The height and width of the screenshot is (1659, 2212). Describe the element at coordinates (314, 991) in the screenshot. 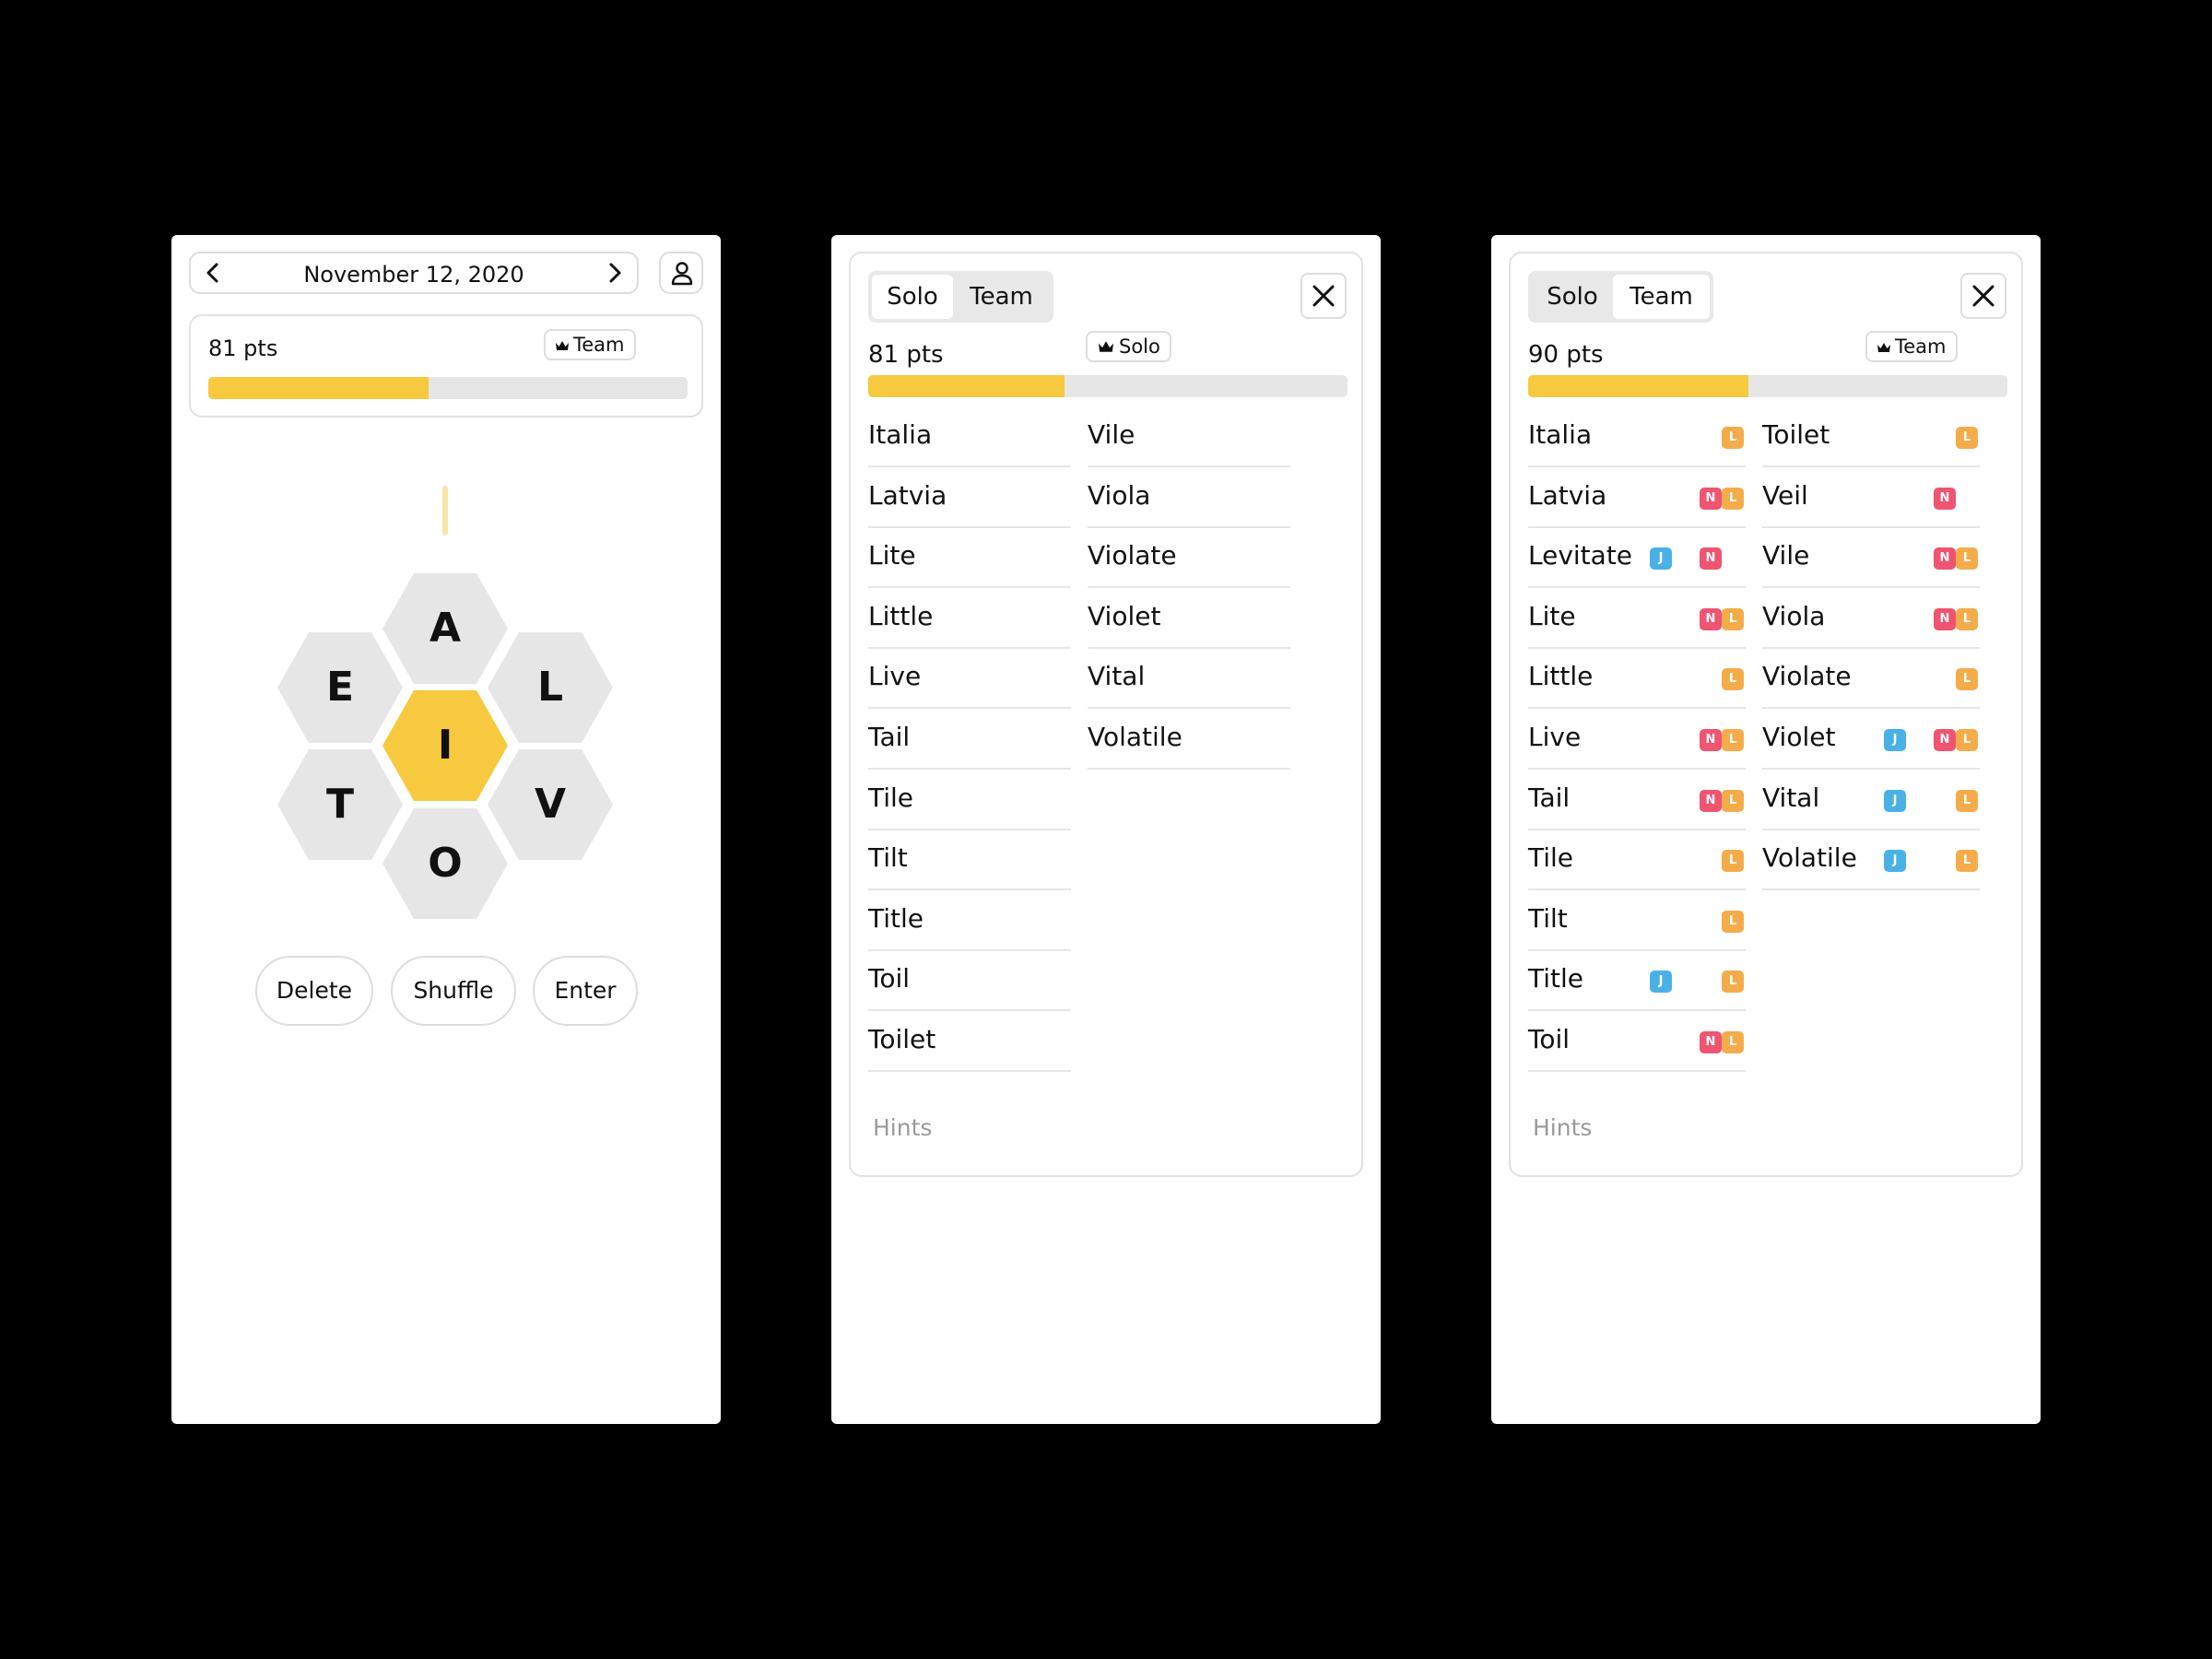

I see `delete-button: Delete` at that location.